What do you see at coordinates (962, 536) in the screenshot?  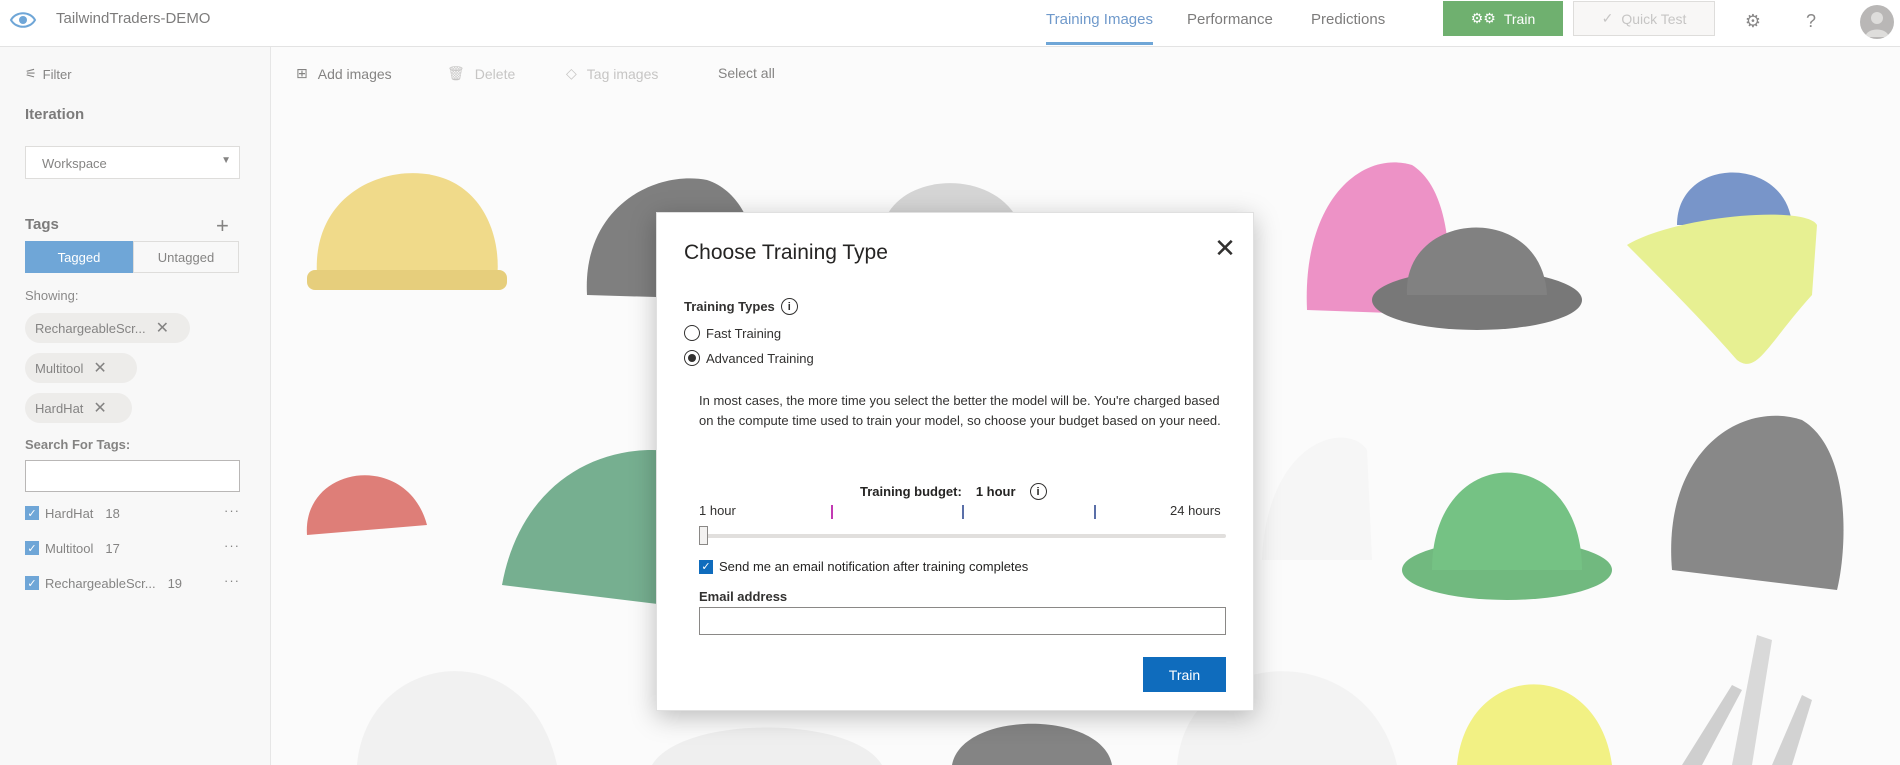 I see `training-budget-slider` at bounding box center [962, 536].